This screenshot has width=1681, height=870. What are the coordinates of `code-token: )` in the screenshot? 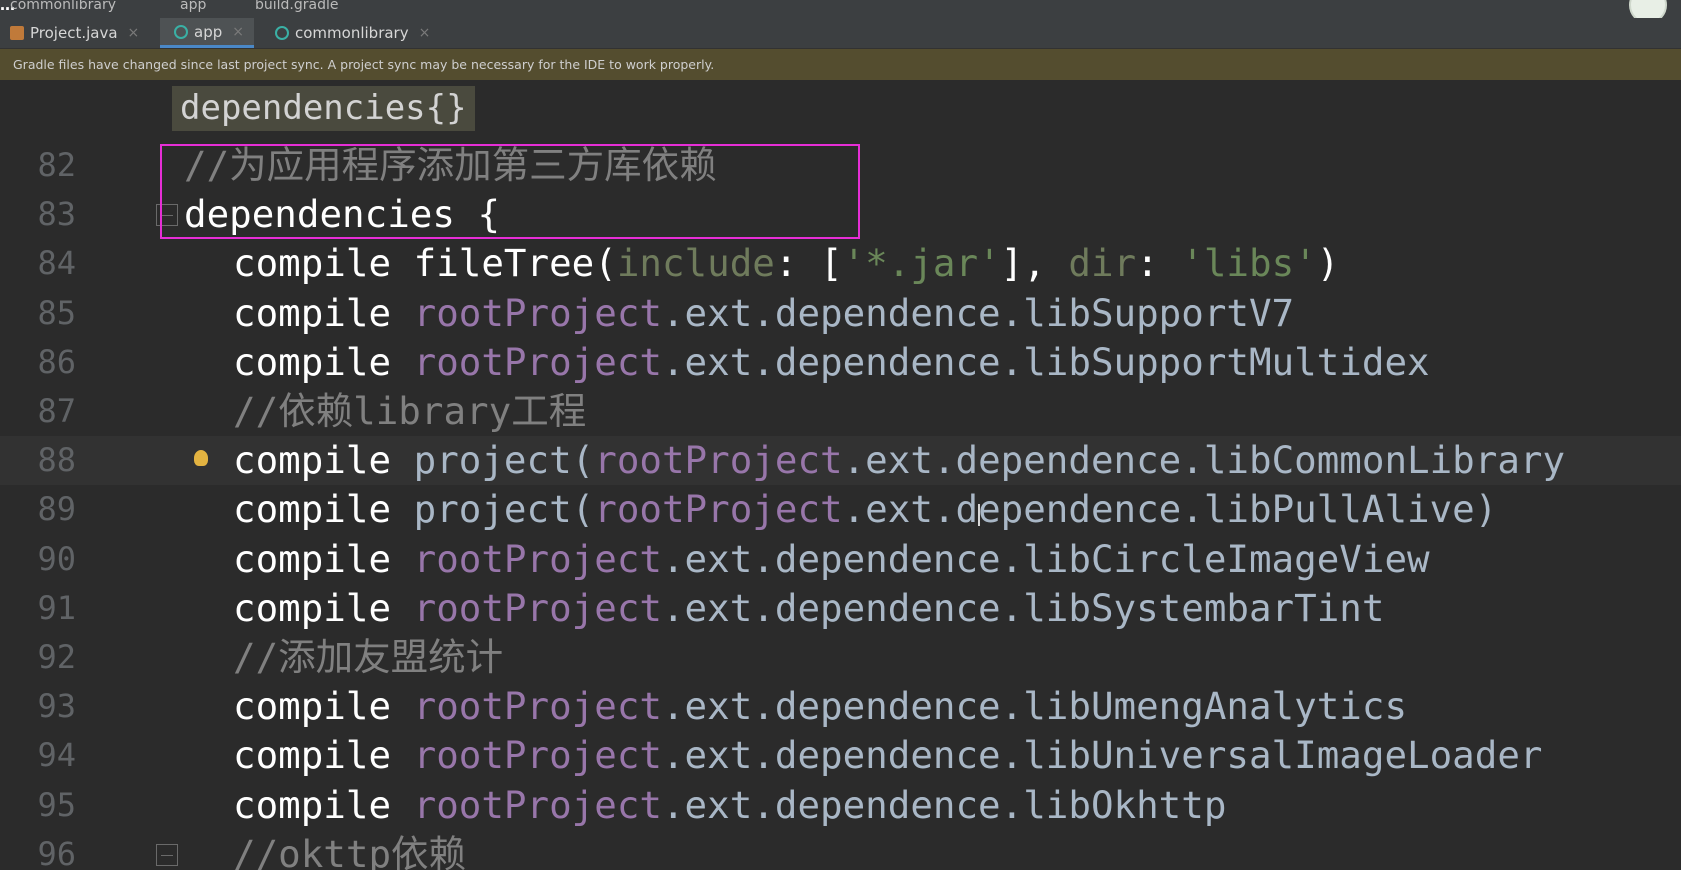 It's located at (1328, 263).